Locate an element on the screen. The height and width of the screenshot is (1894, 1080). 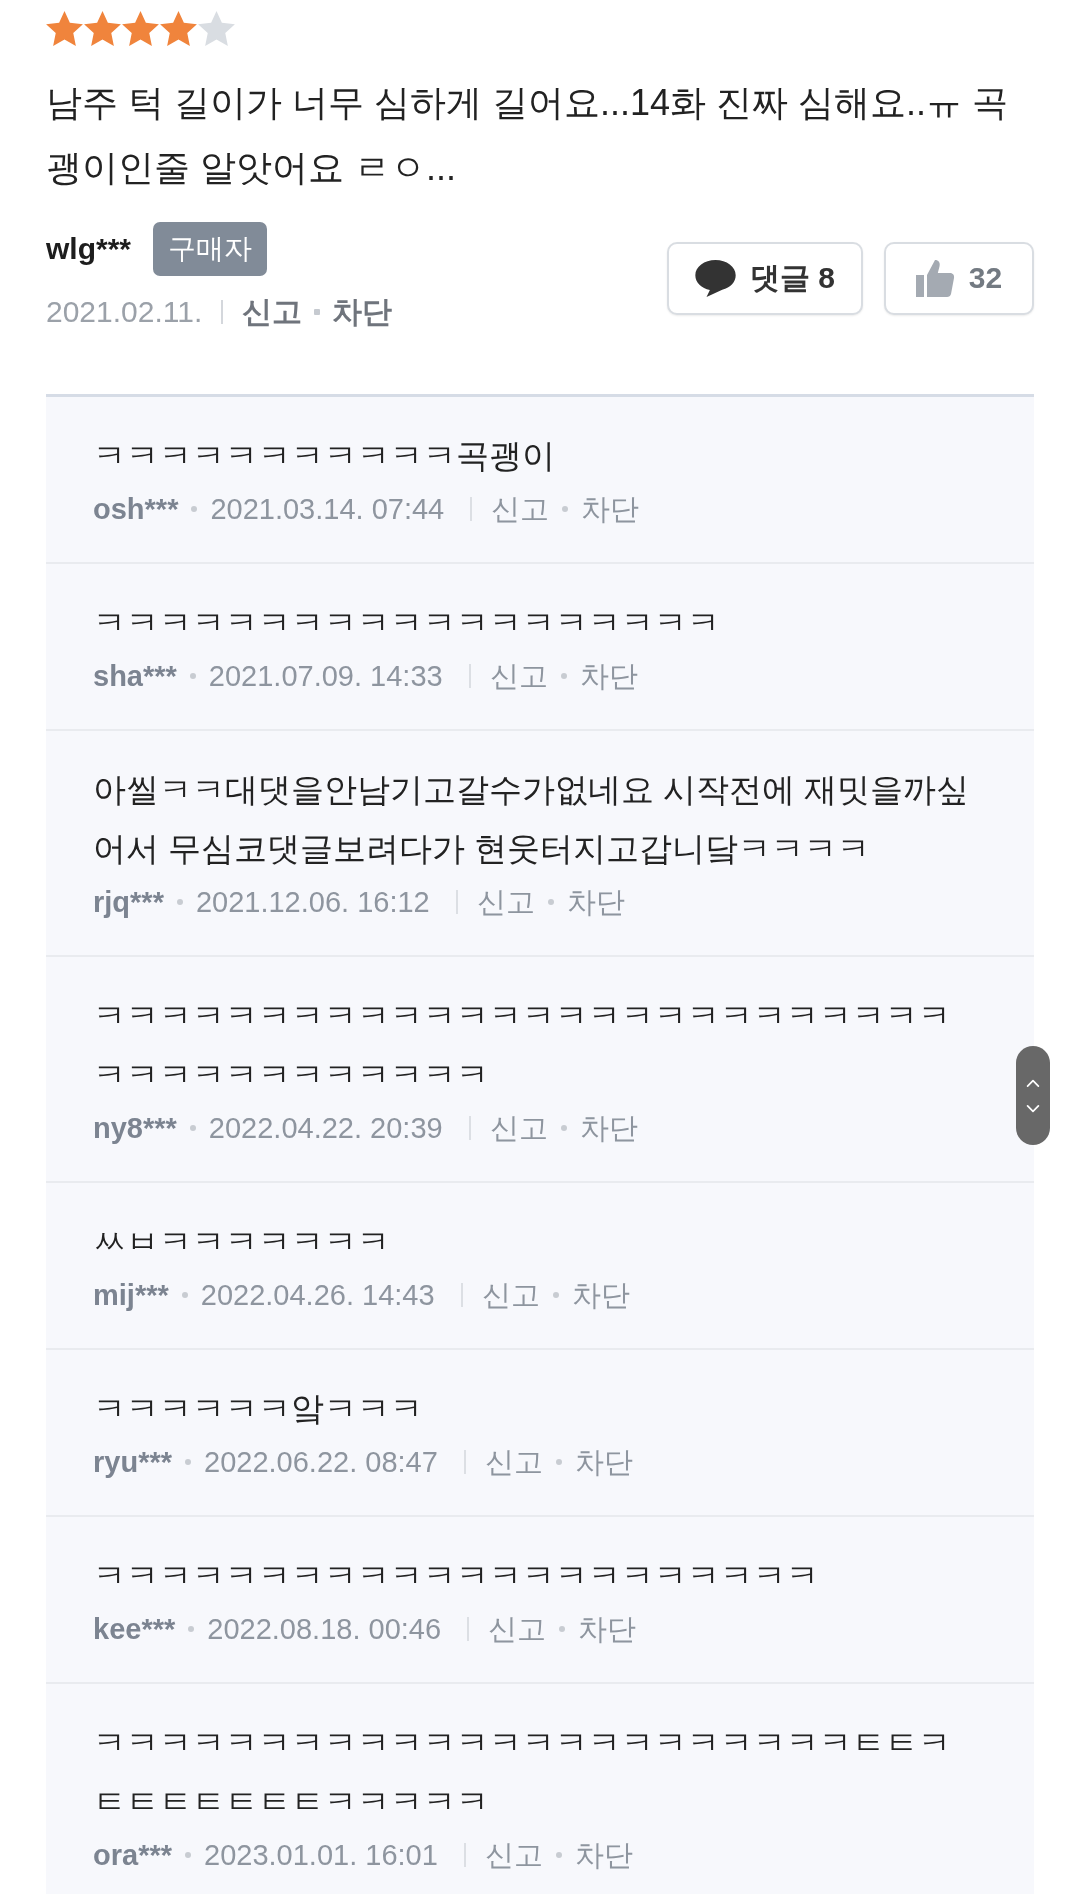
chevron-up-icon is located at coordinates (1033, 1082).